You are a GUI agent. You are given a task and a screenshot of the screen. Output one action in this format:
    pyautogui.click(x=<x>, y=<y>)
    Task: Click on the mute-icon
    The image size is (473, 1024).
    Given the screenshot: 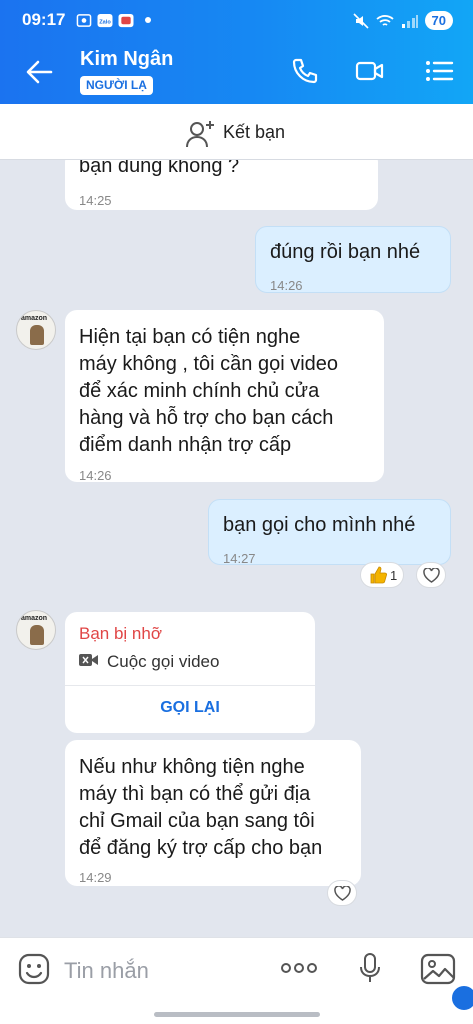 What is the action you would take?
    pyautogui.click(x=360, y=20)
    